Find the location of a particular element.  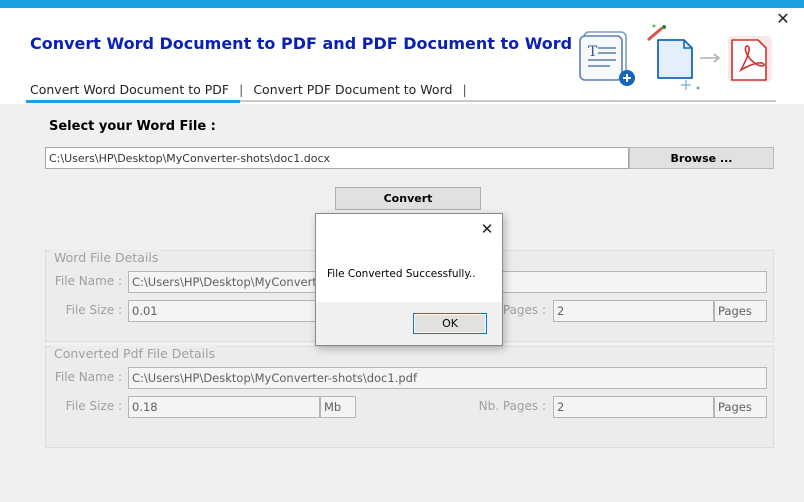

word-pages-field: 2 is located at coordinates (633, 311).